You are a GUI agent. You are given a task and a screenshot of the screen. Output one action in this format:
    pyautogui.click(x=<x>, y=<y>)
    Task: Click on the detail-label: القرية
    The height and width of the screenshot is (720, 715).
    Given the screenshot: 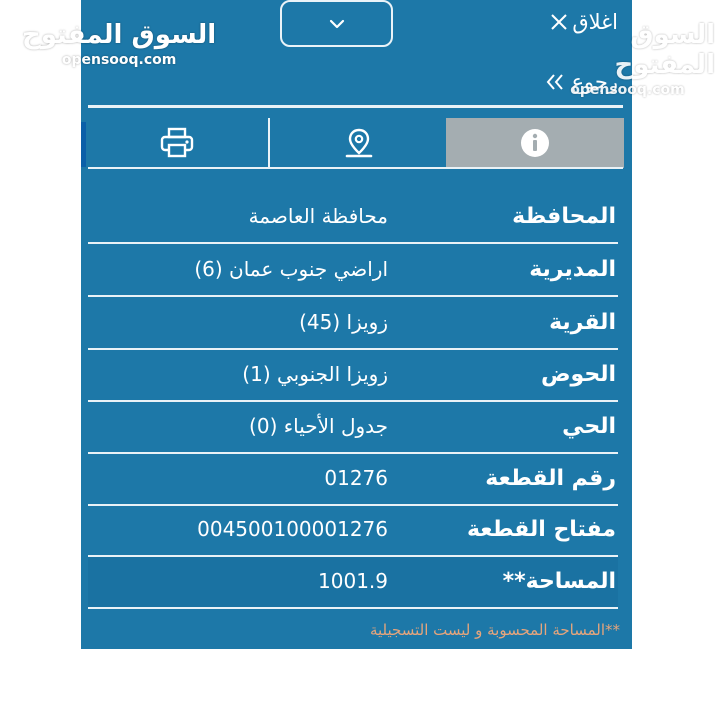 What is the action you would take?
    pyautogui.click(x=582, y=322)
    